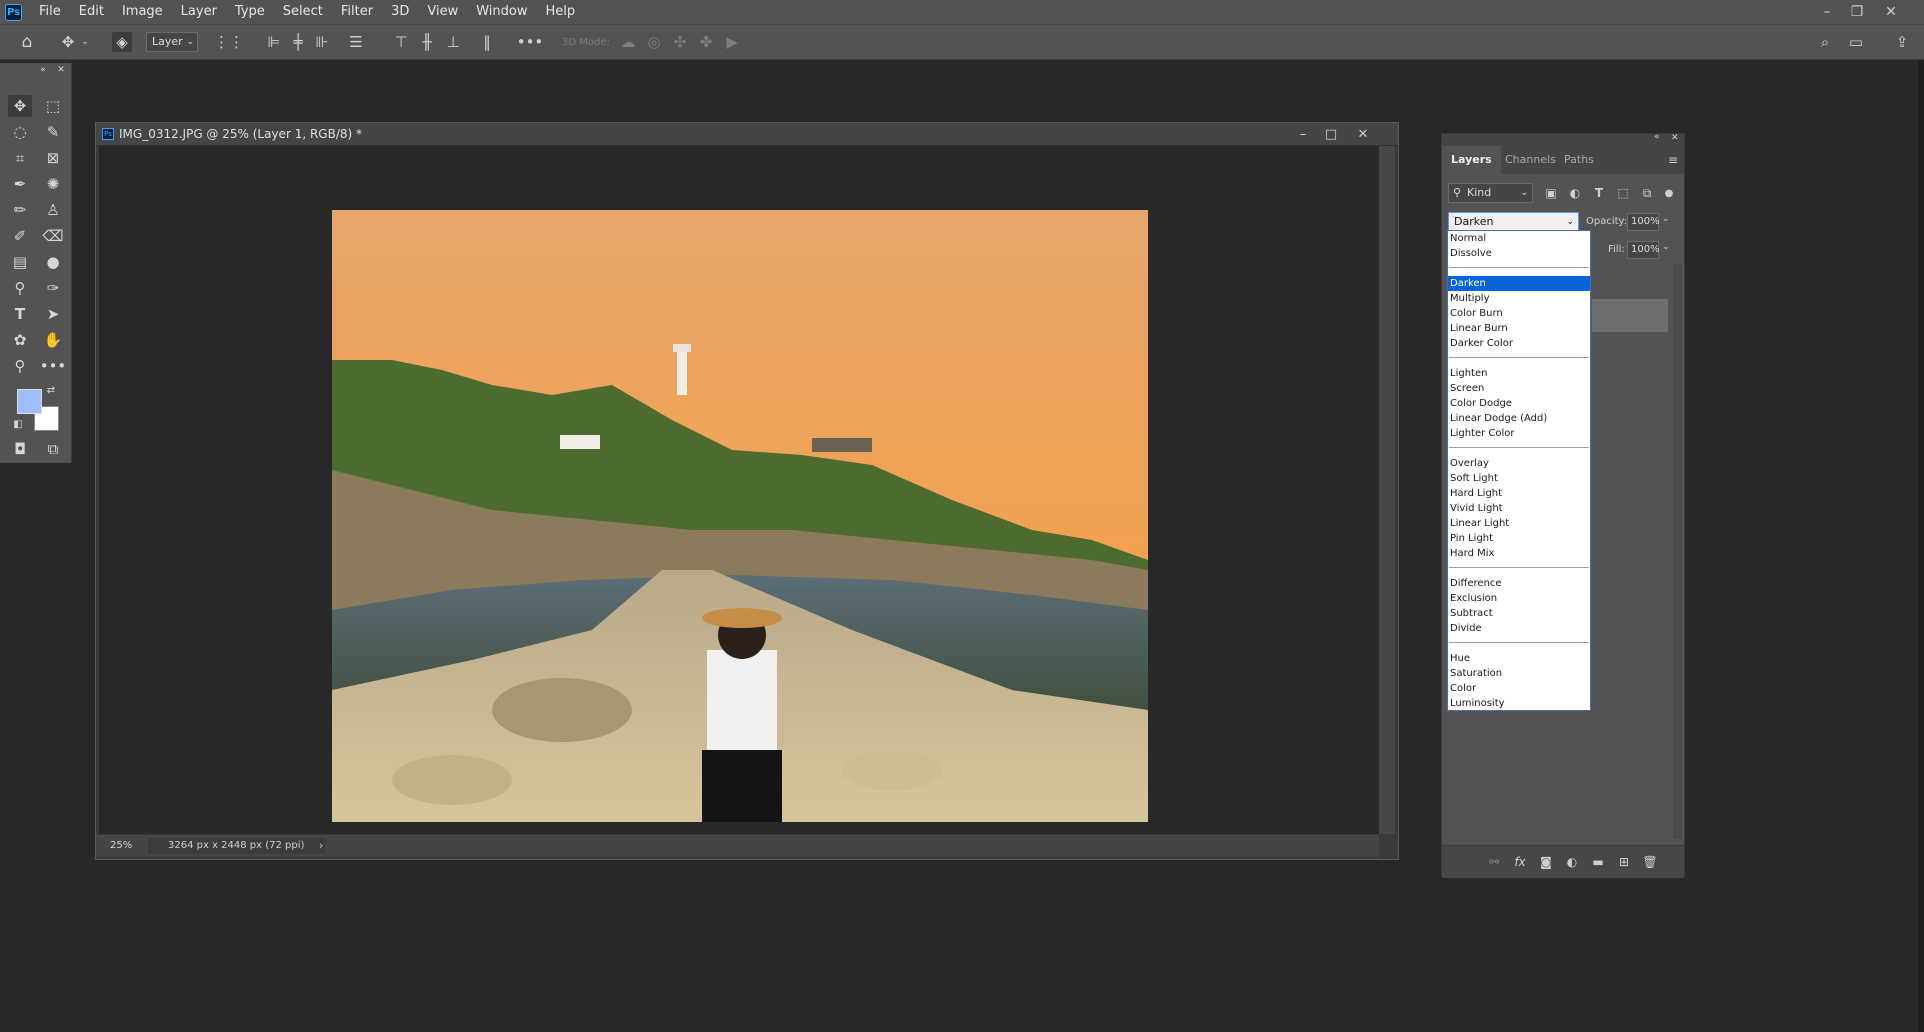 Image resolution: width=1924 pixels, height=1032 pixels. I want to click on eraser-tool-icon: ⌫, so click(53, 236).